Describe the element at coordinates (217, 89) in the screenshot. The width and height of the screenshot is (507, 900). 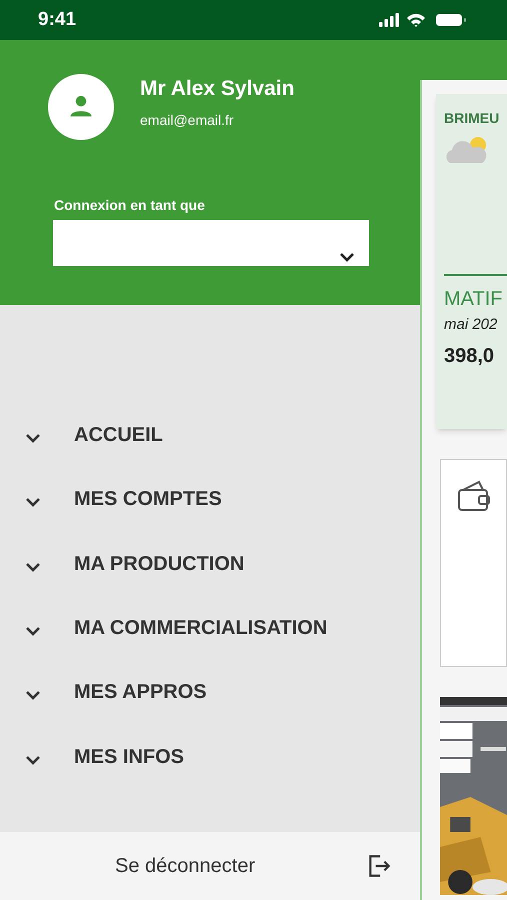
I see `user-name: Mr Alex Sylvain` at that location.